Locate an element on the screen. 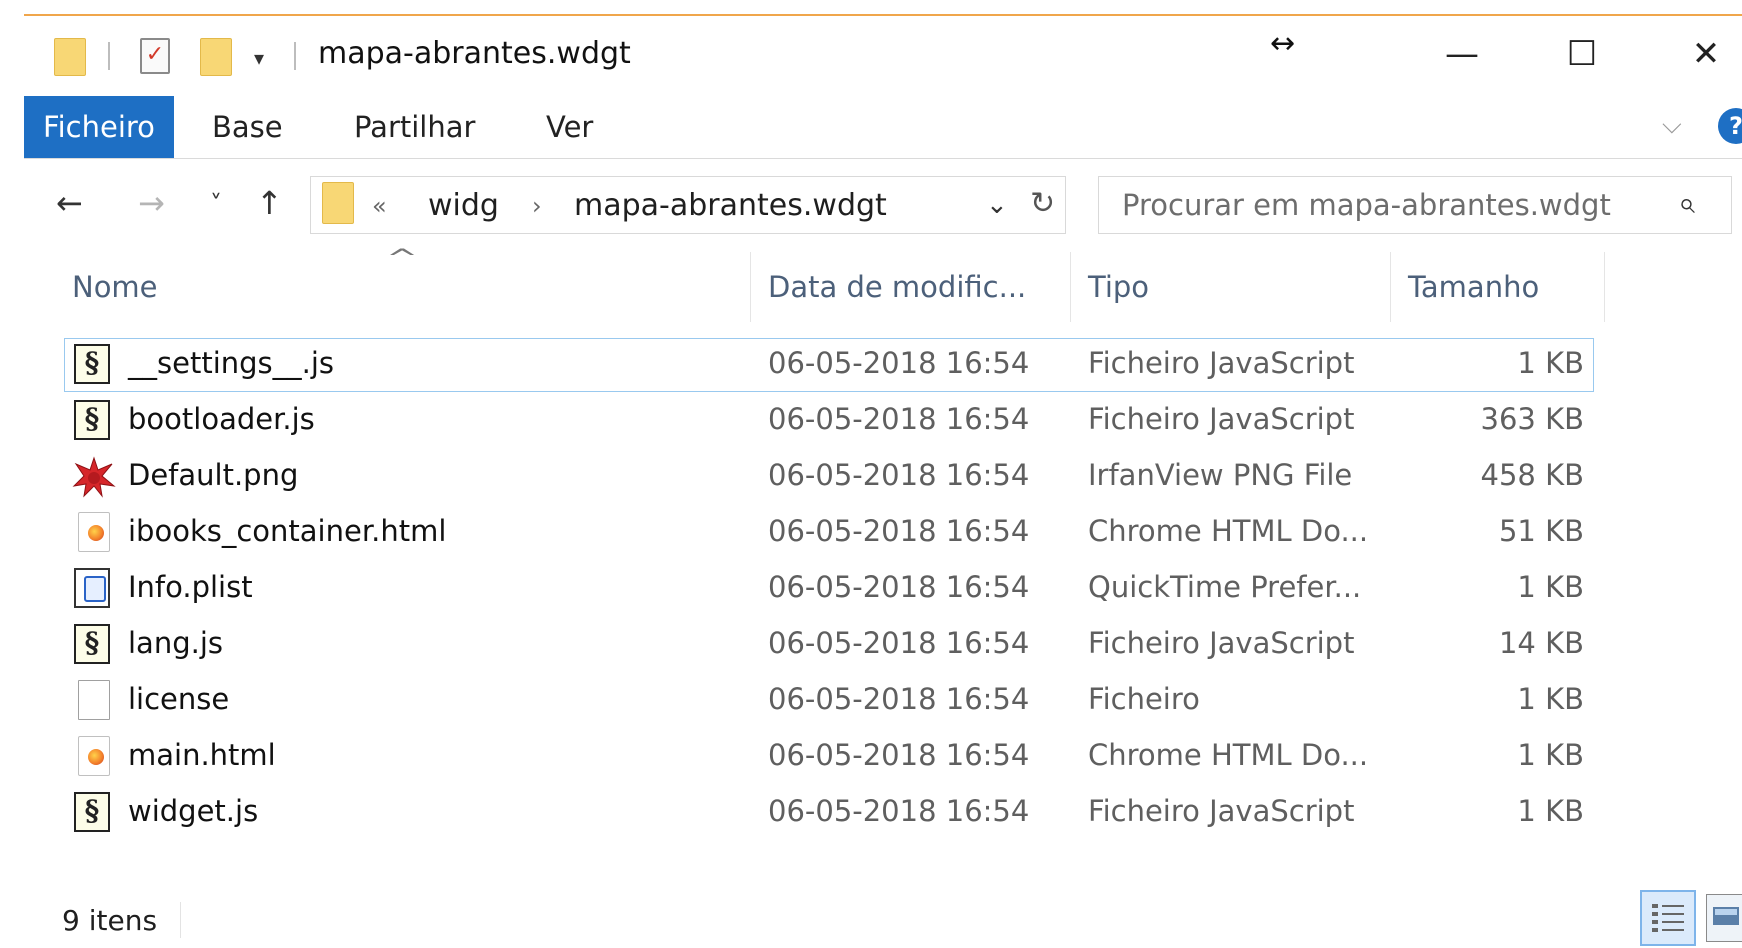 The height and width of the screenshot is (948, 1742). file-name: widget.js is located at coordinates (193, 811).